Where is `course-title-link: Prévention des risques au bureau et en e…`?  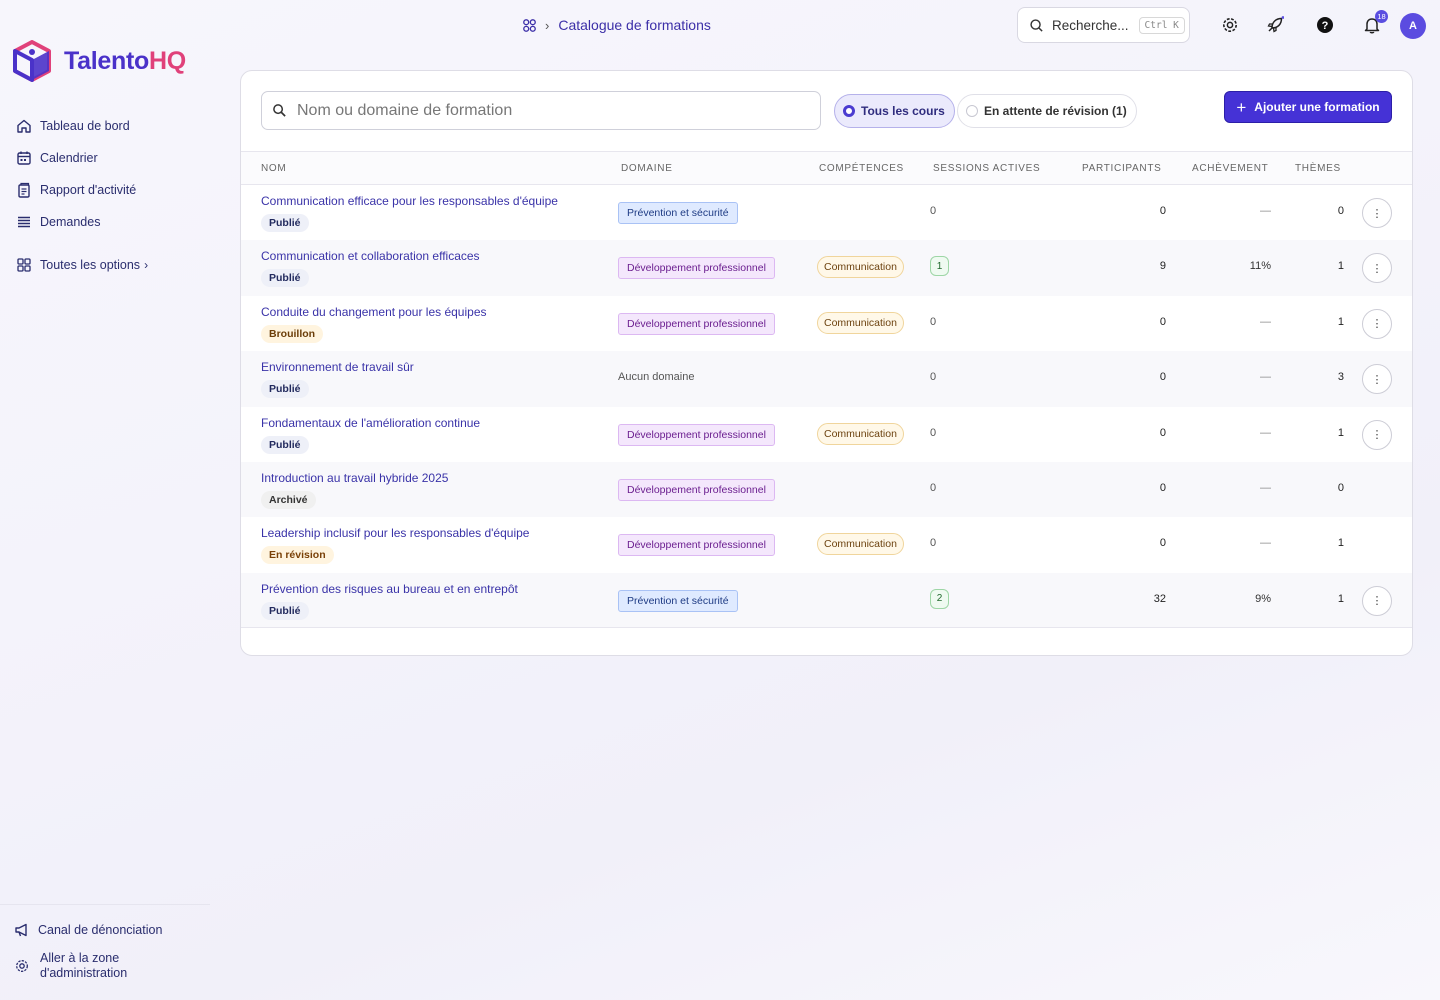
course-title-link: Prévention des risques au bureau et en e… is located at coordinates (389, 589).